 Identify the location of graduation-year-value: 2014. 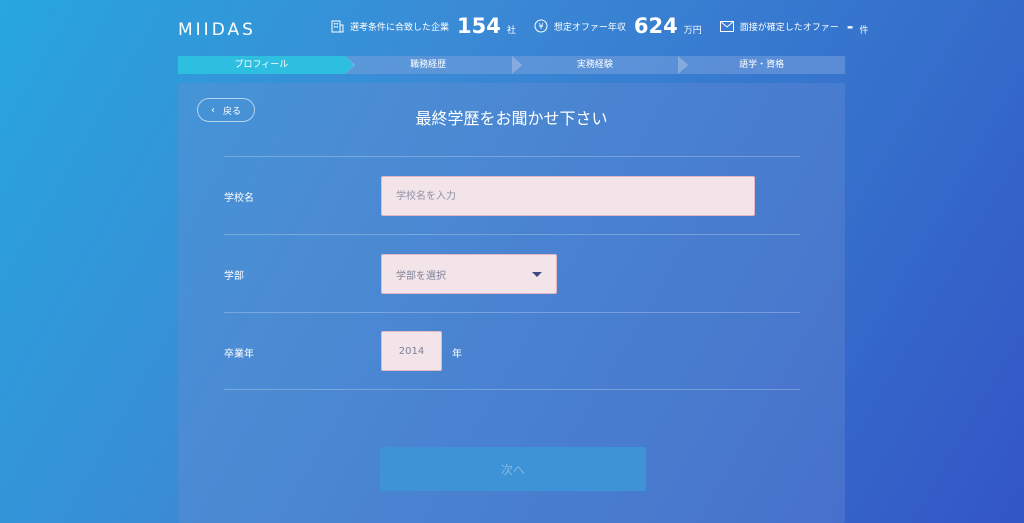
(411, 351).